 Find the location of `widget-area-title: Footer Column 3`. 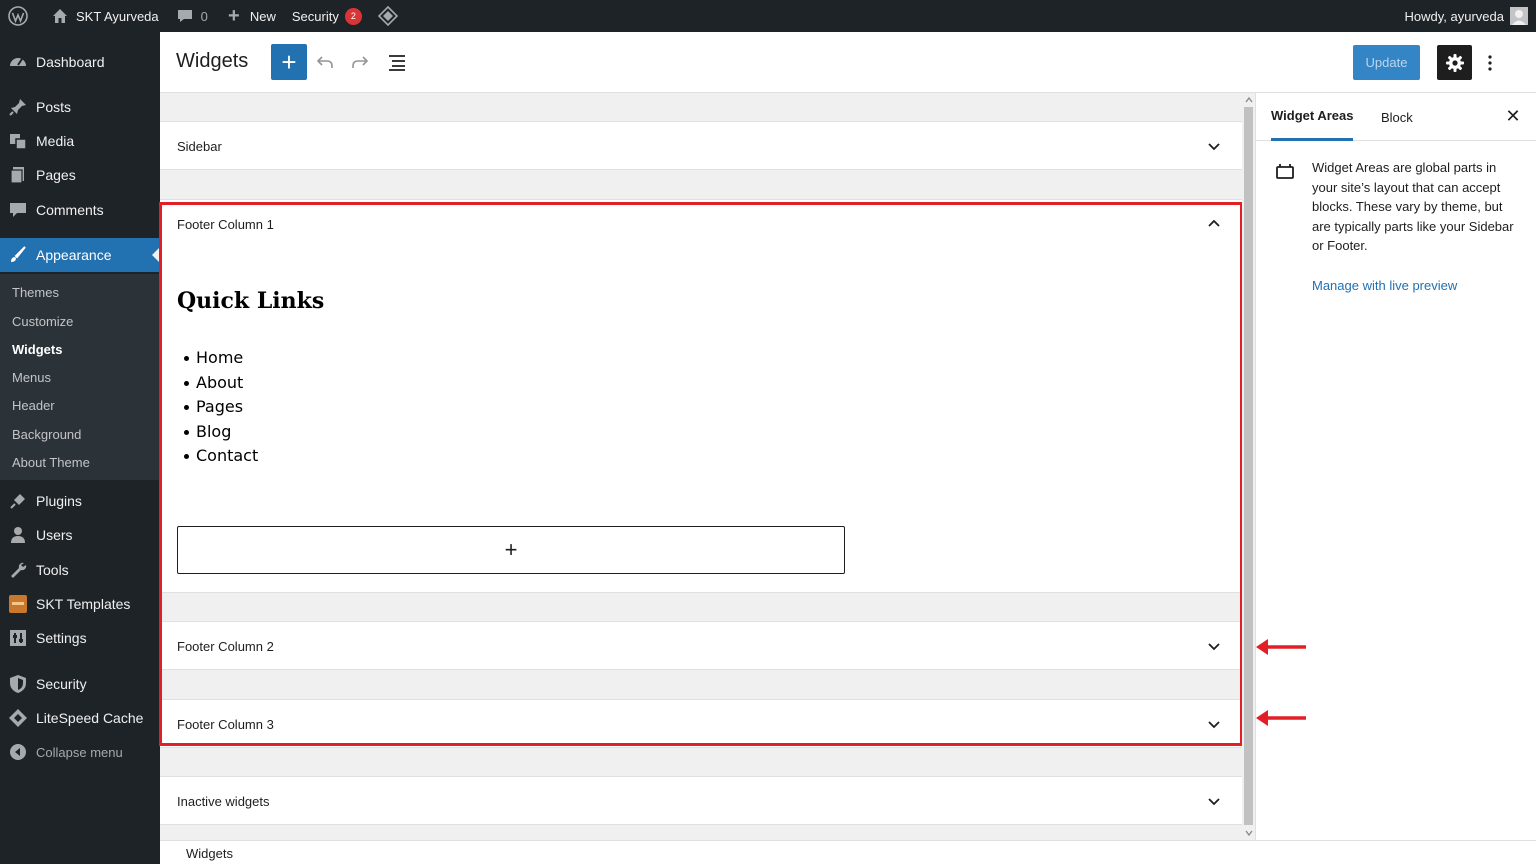

widget-area-title: Footer Column 3 is located at coordinates (225, 724).